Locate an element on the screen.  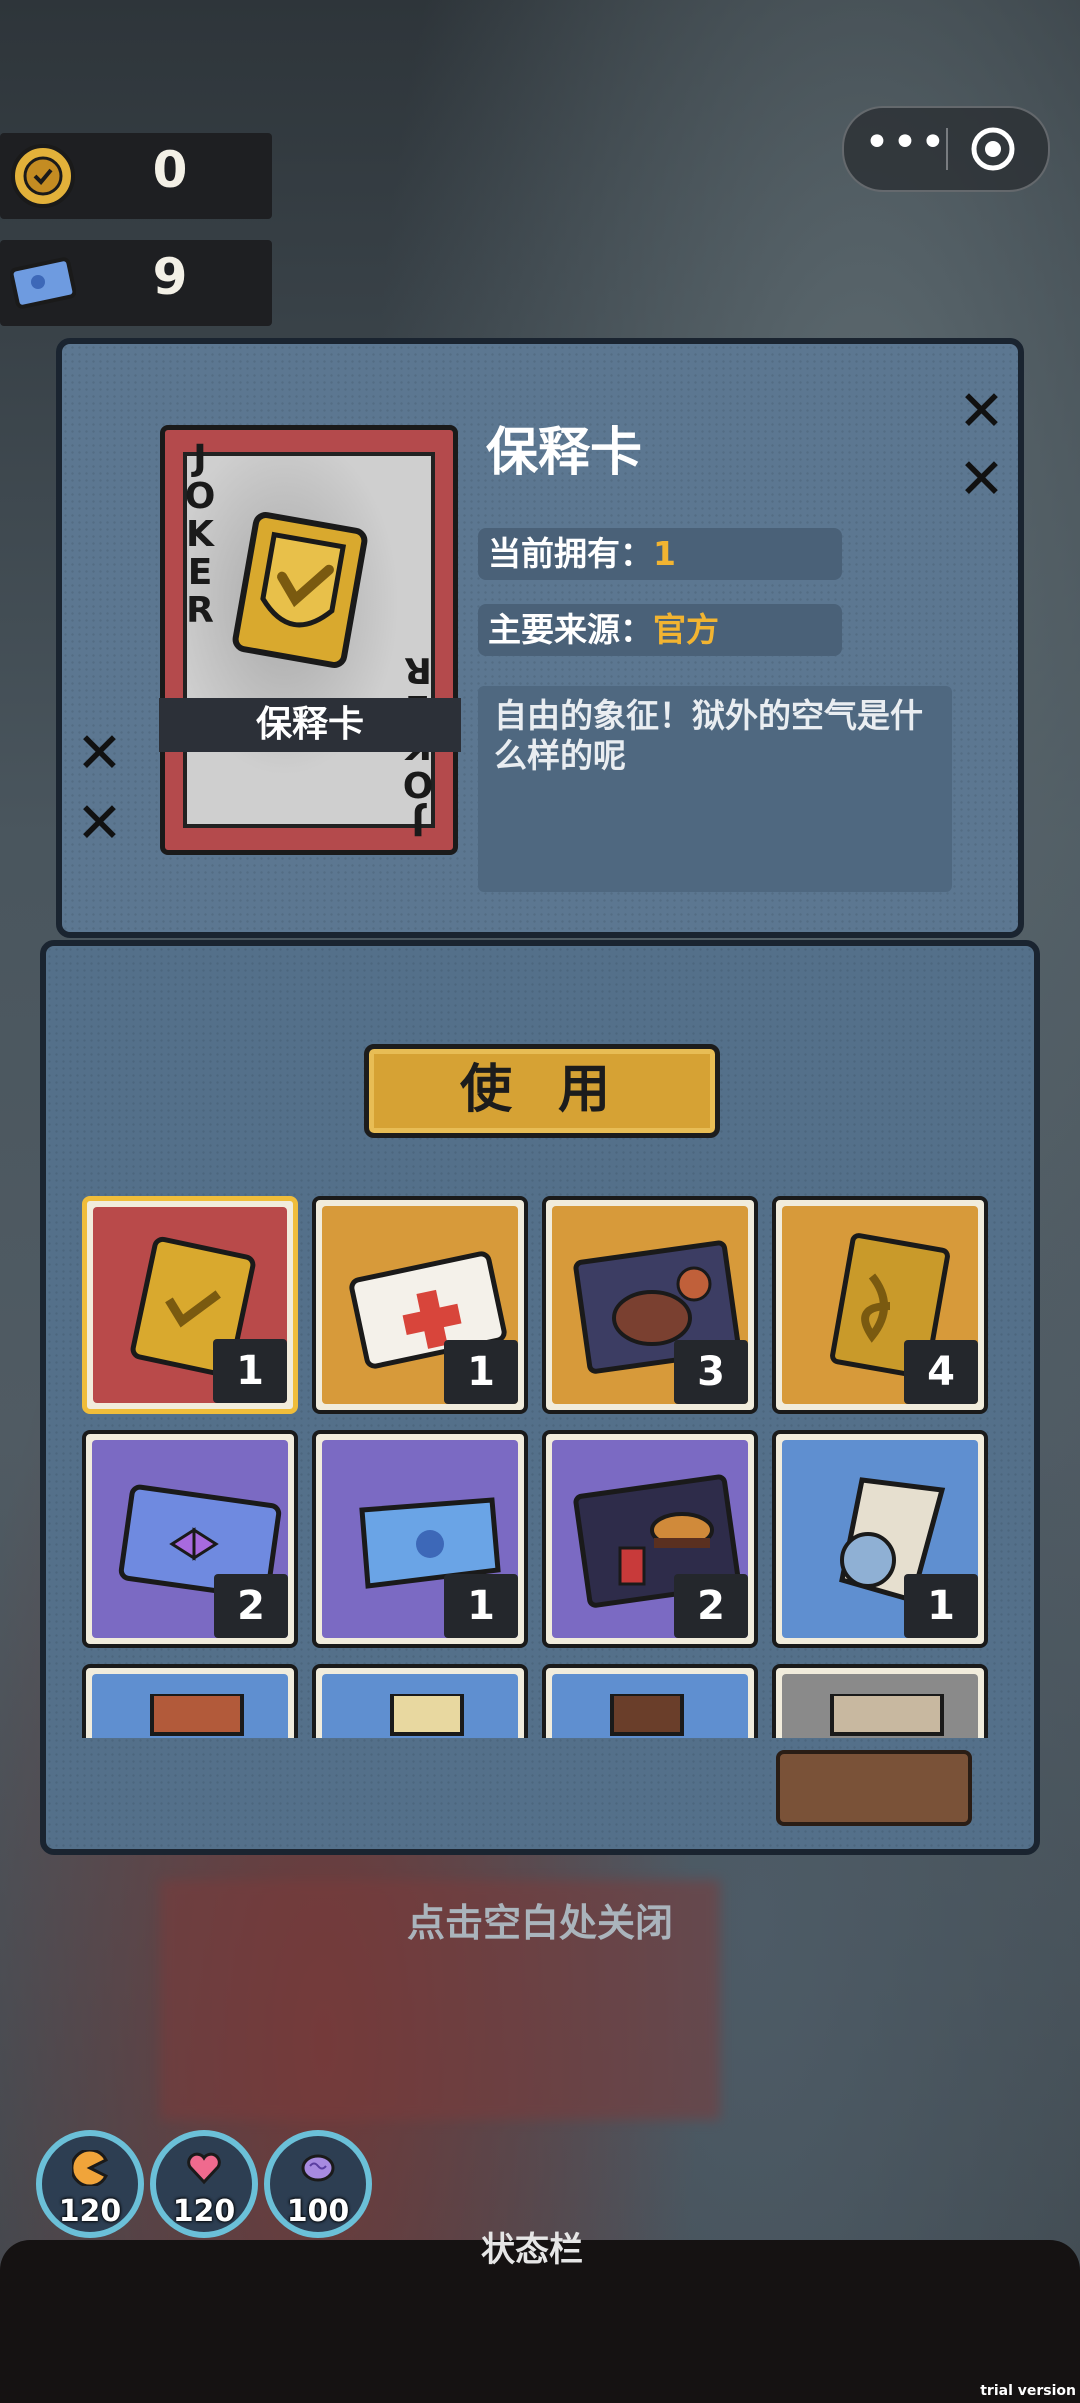
owned-row: 当前拥有：1 is located at coordinates (660, 554).